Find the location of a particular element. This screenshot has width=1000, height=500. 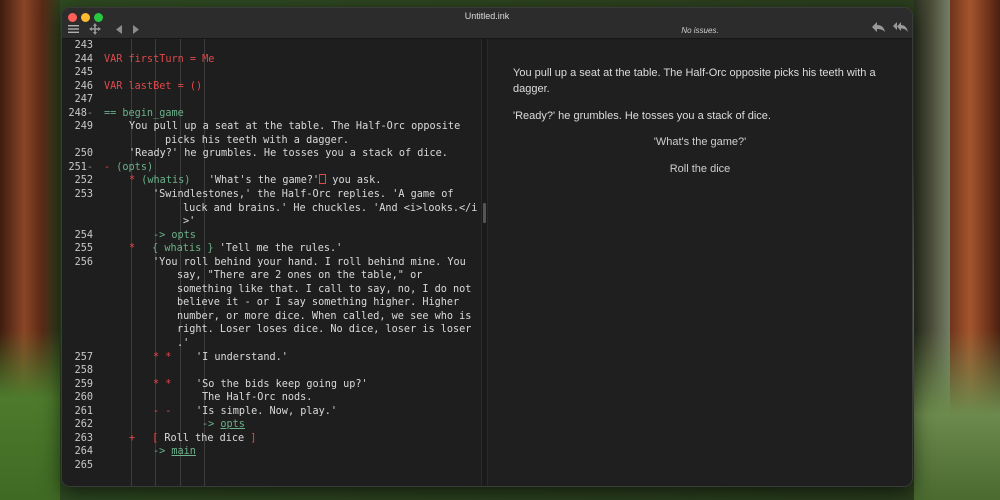

choice-star: * is located at coordinates (132, 249).